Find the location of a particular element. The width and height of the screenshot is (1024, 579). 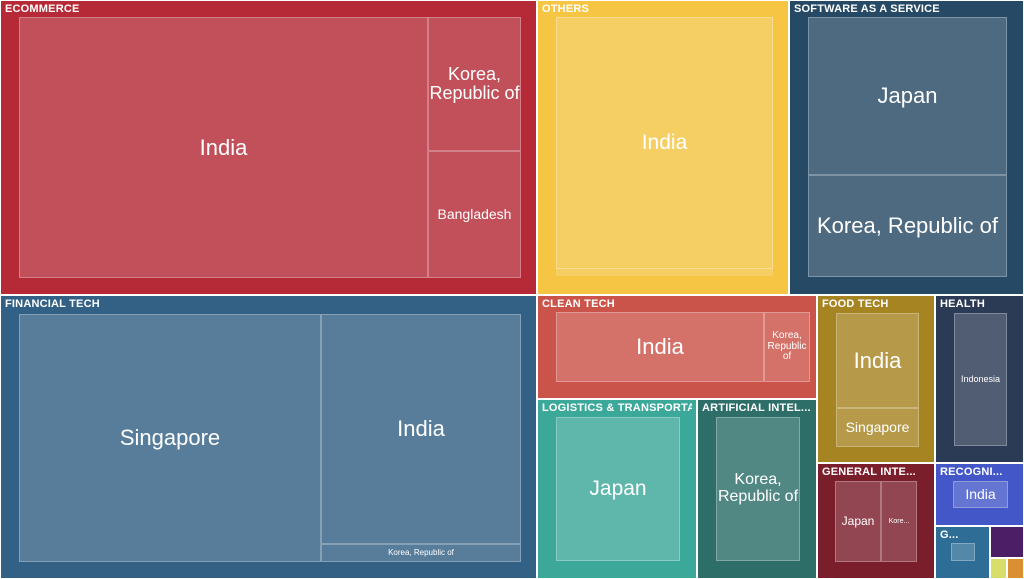

group-title: FOOD TECH is located at coordinates (855, 304).